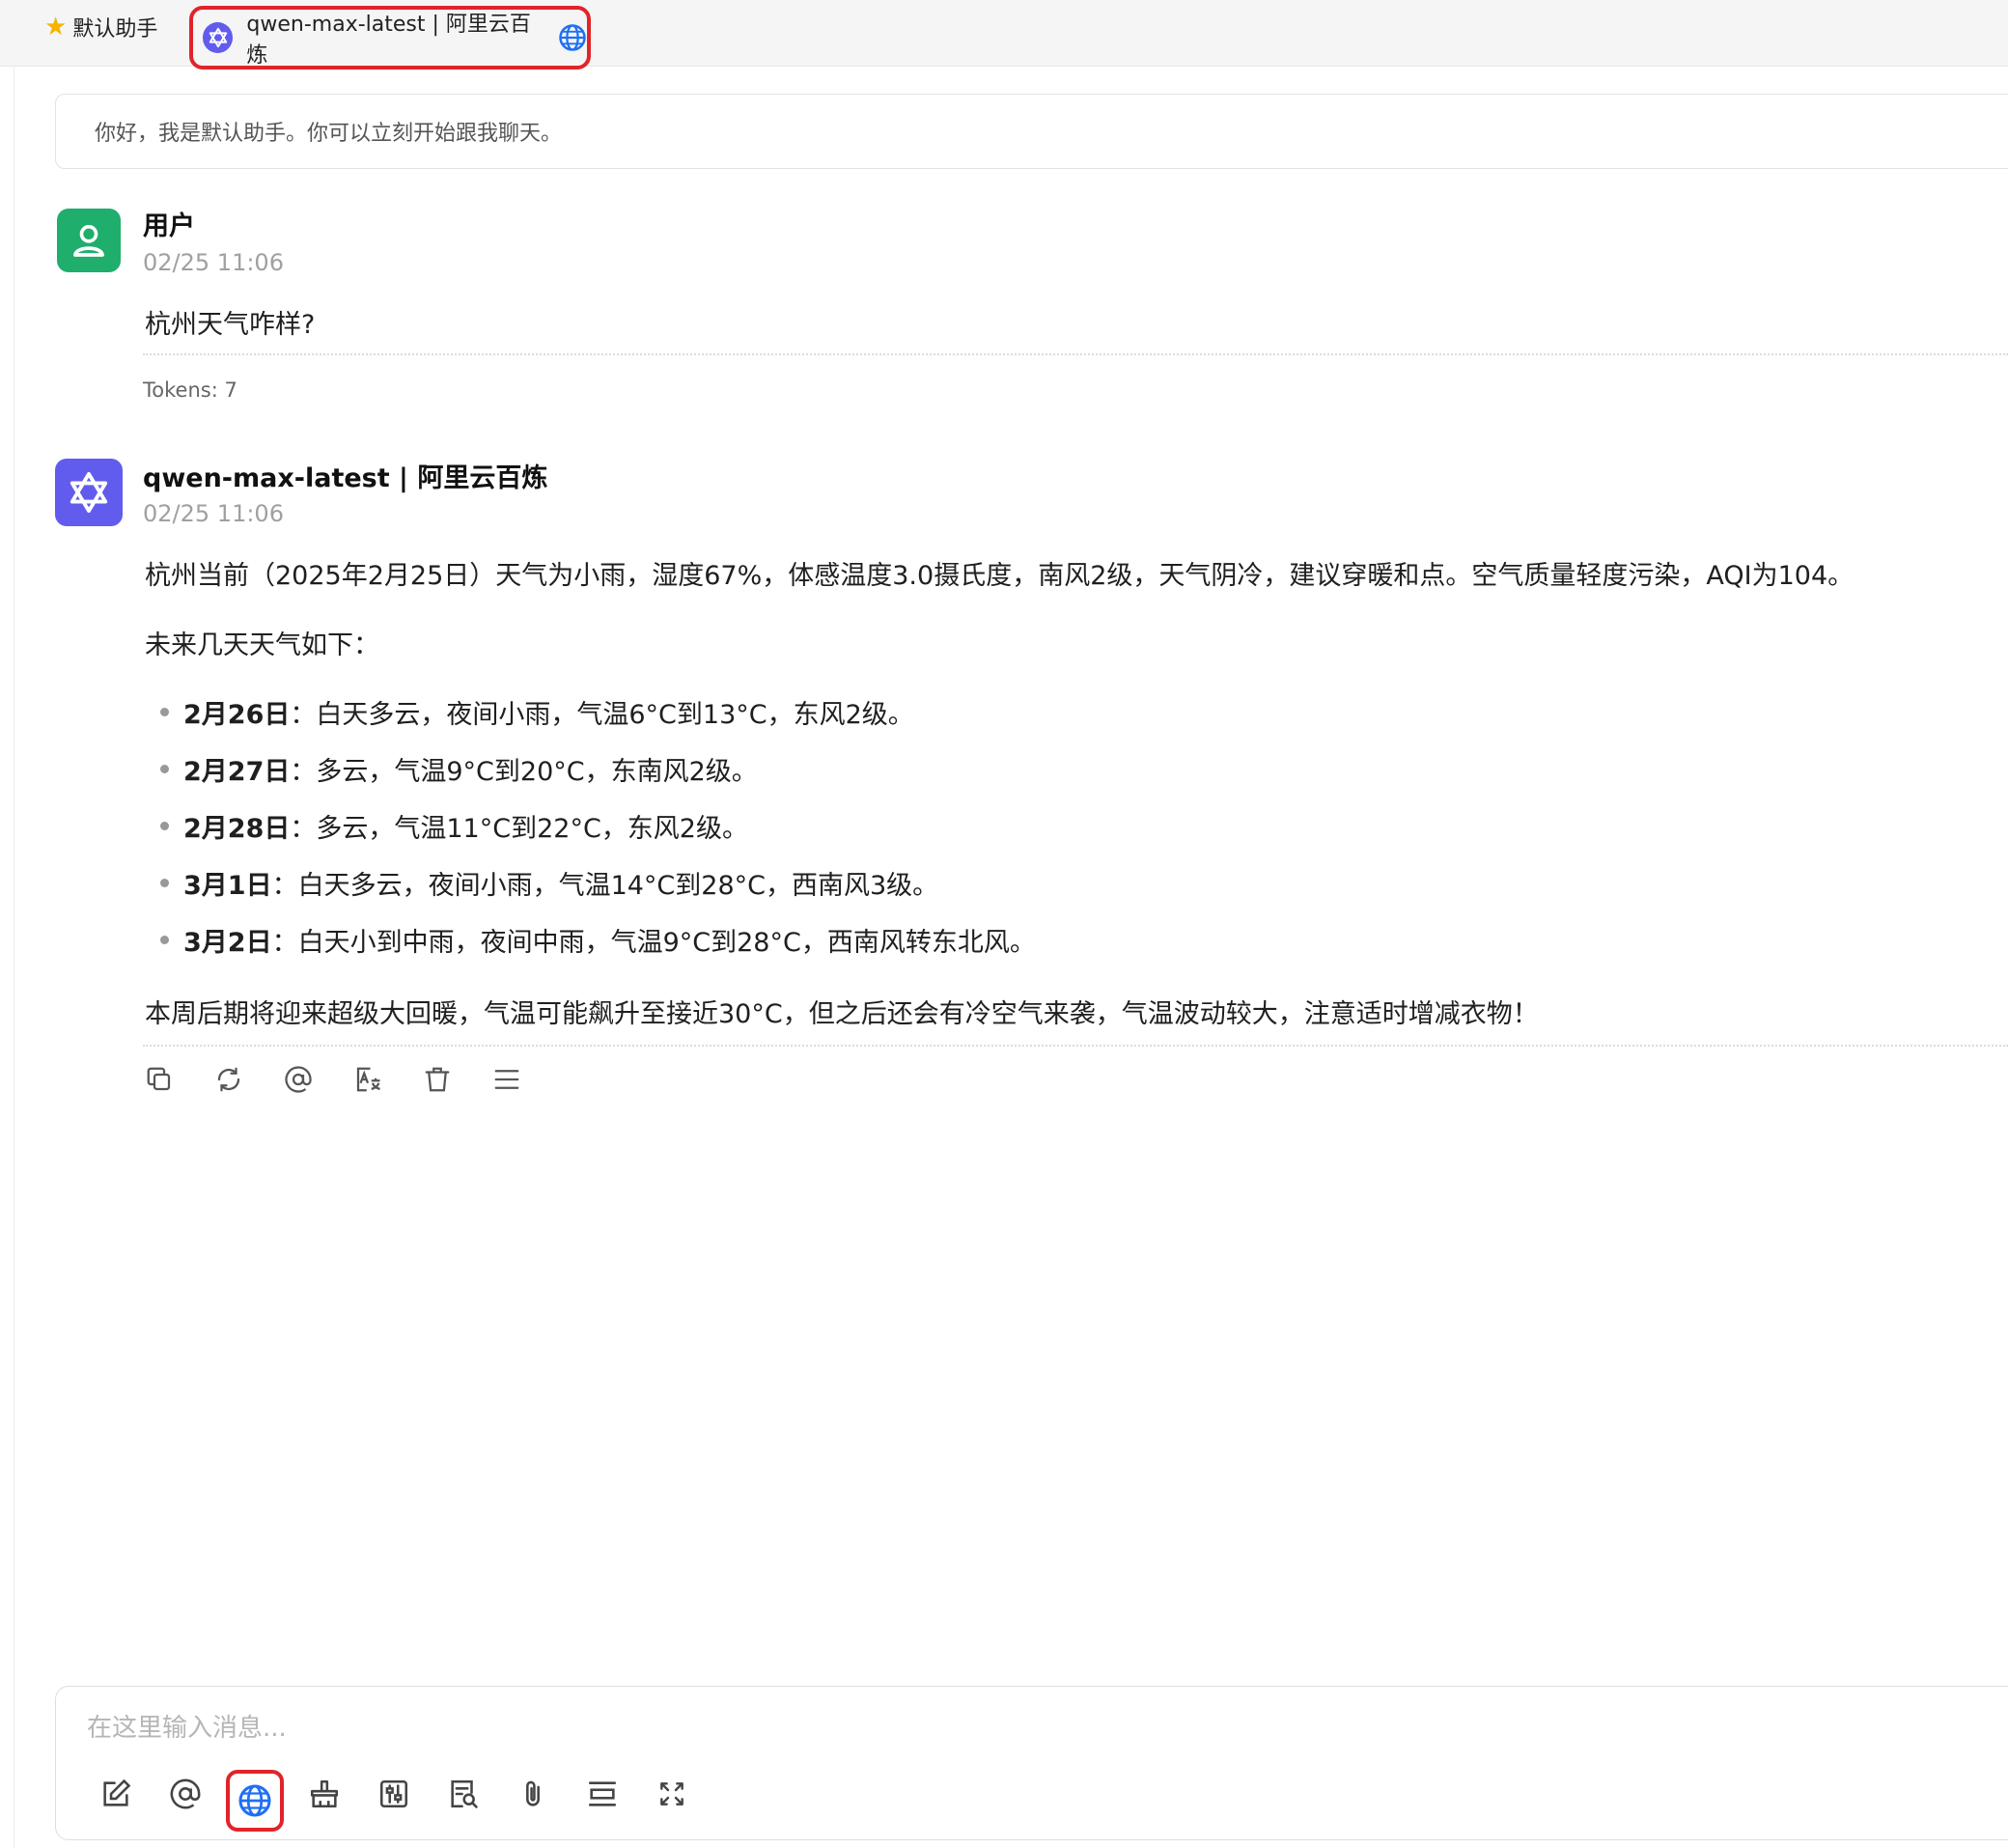  I want to click on tab-bar: ★ 默认助手 qwen-max-latest | 阿里云百炼, so click(1004, 35).